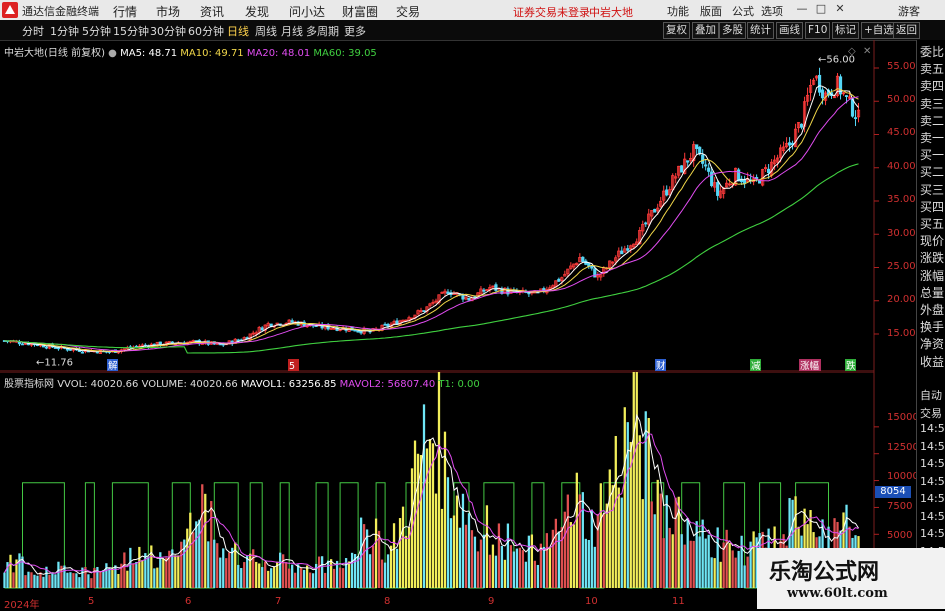  Describe the element at coordinates (932, 155) in the screenshot. I see `side-field-label: 买一` at that location.